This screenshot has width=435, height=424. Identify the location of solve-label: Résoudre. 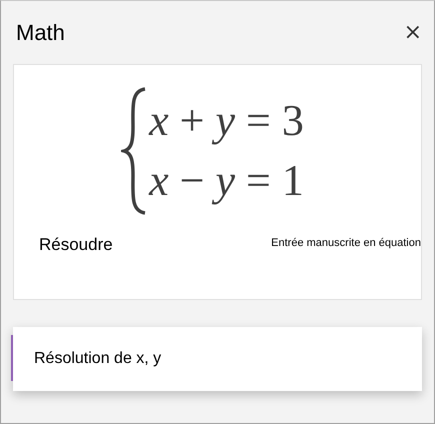
(76, 245).